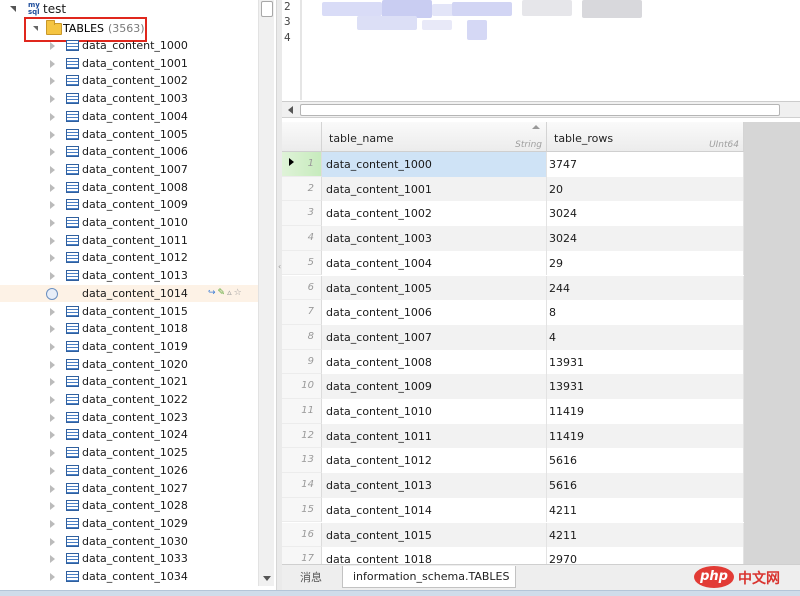 The image size is (800, 596). What do you see at coordinates (645, 436) in the screenshot?
I see `cell-table-rows: 11419` at bounding box center [645, 436].